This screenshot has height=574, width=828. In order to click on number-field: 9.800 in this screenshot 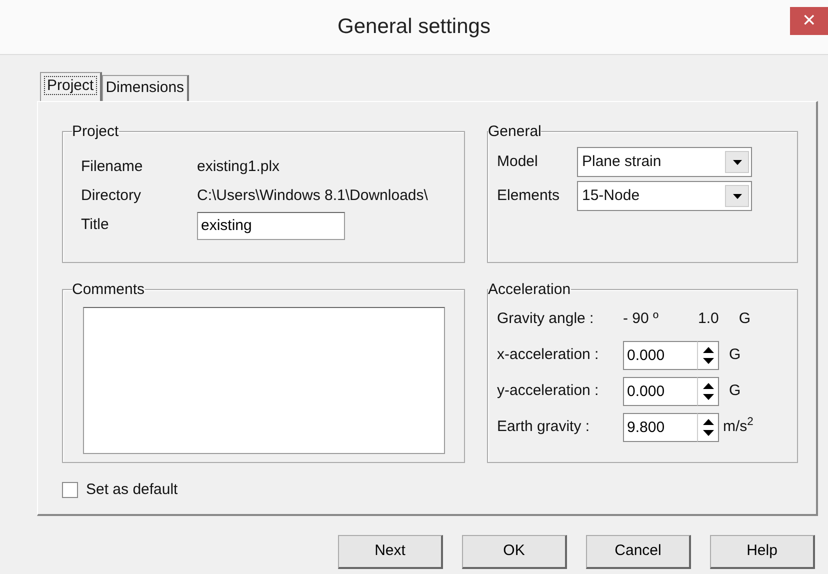, I will do `click(660, 427)`.